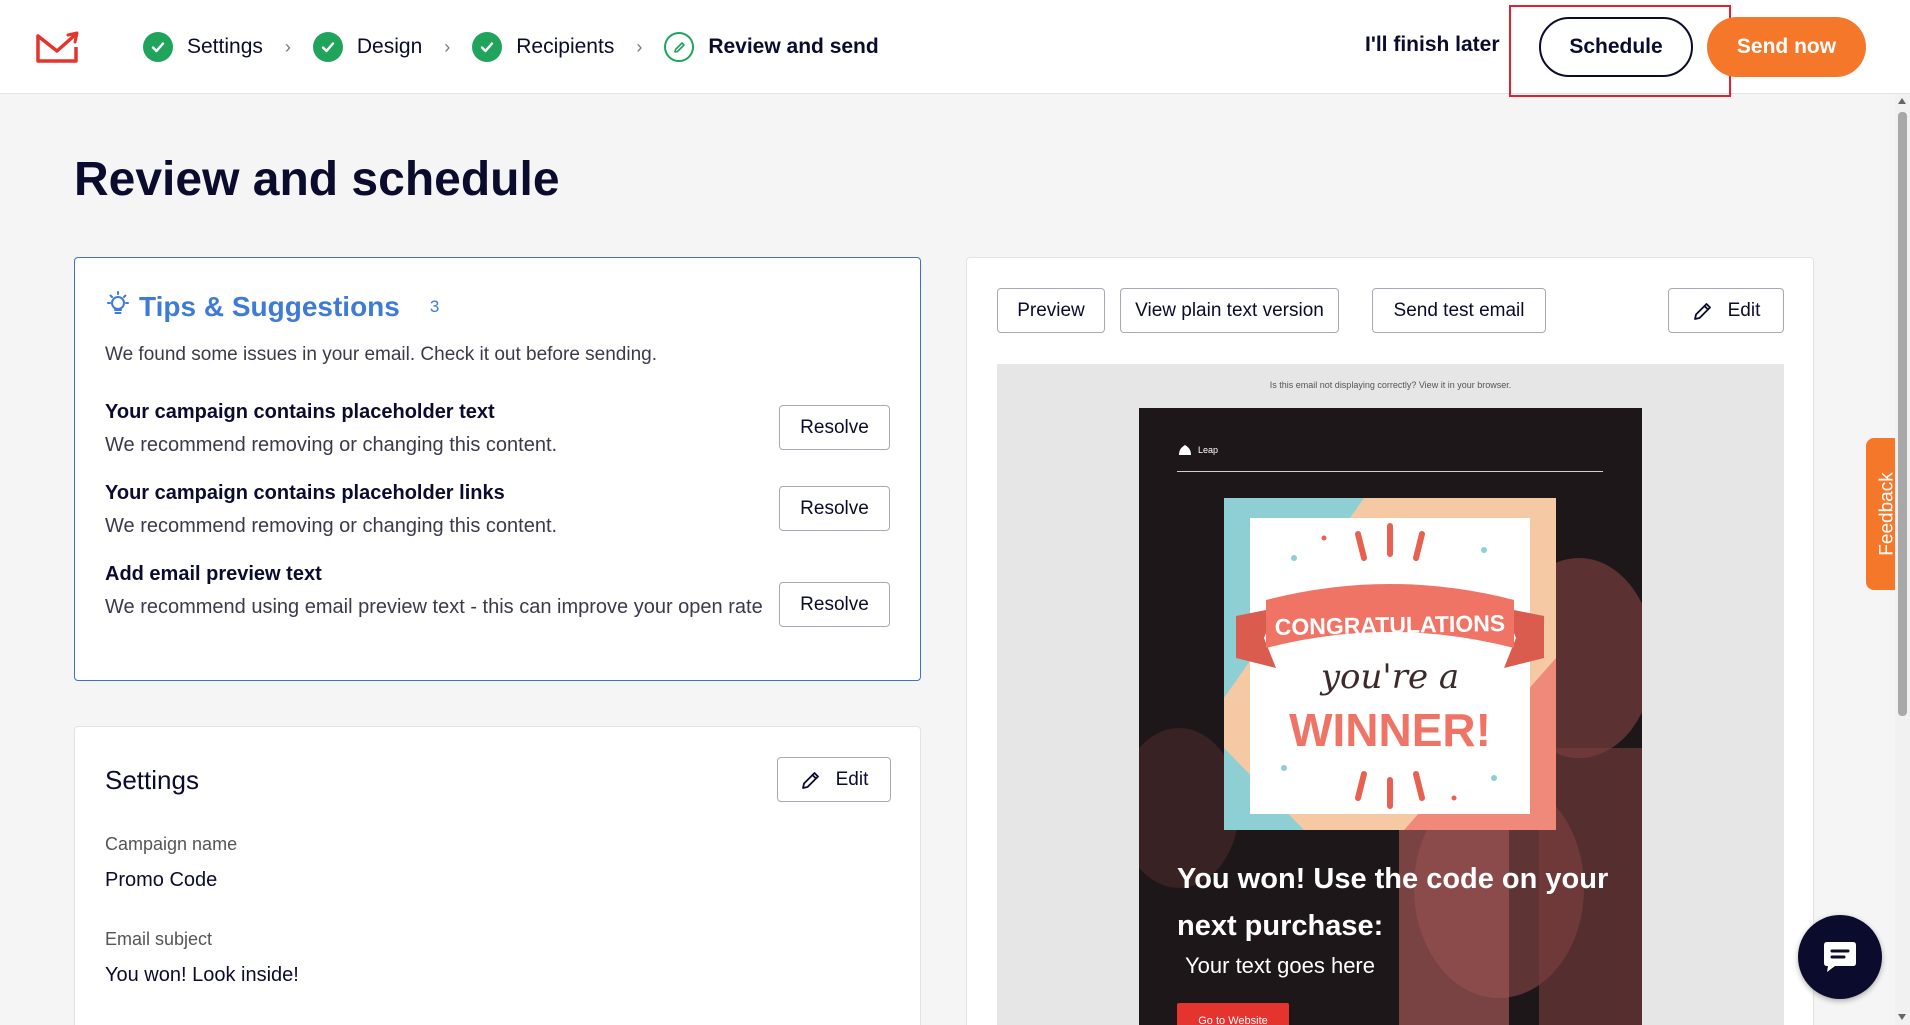 The height and width of the screenshot is (1025, 1910). Describe the element at coordinates (300, 412) in the screenshot. I see `issue-title: Your campaign contains placeholder text` at that location.